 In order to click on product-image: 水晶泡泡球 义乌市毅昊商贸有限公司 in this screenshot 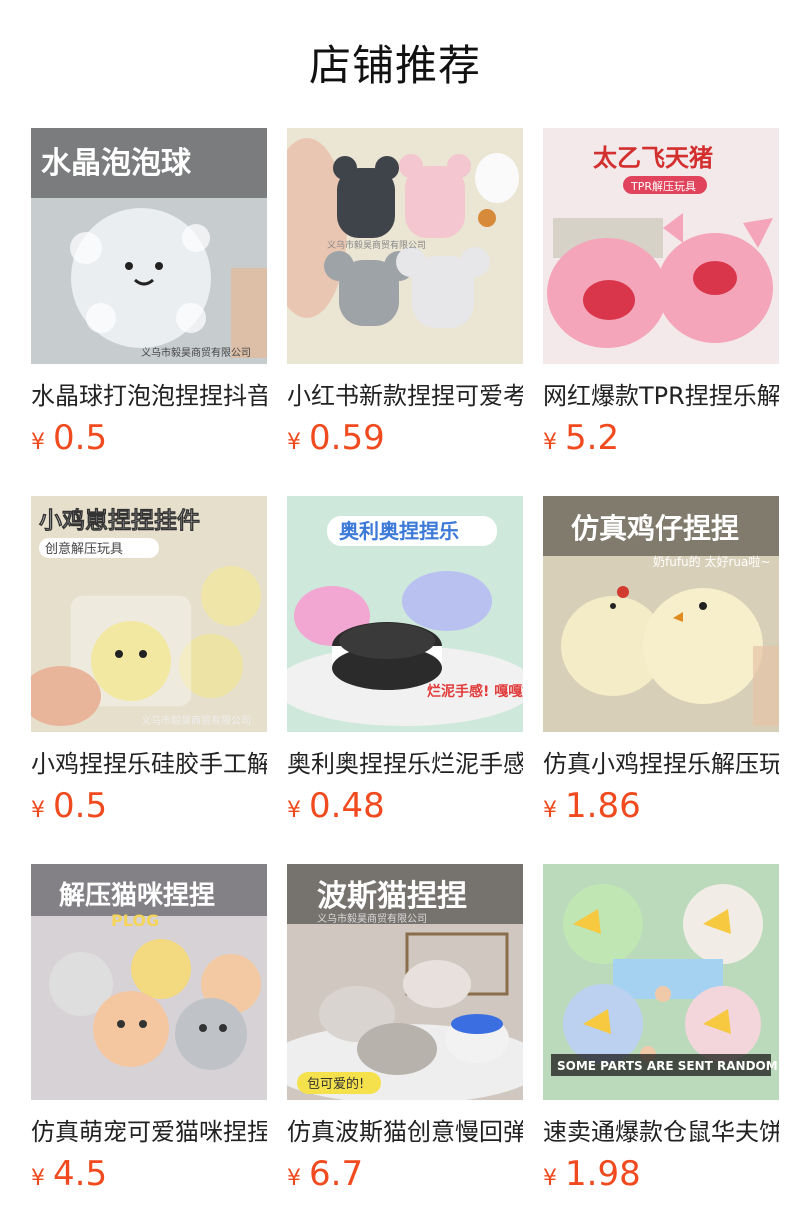, I will do `click(149, 246)`.